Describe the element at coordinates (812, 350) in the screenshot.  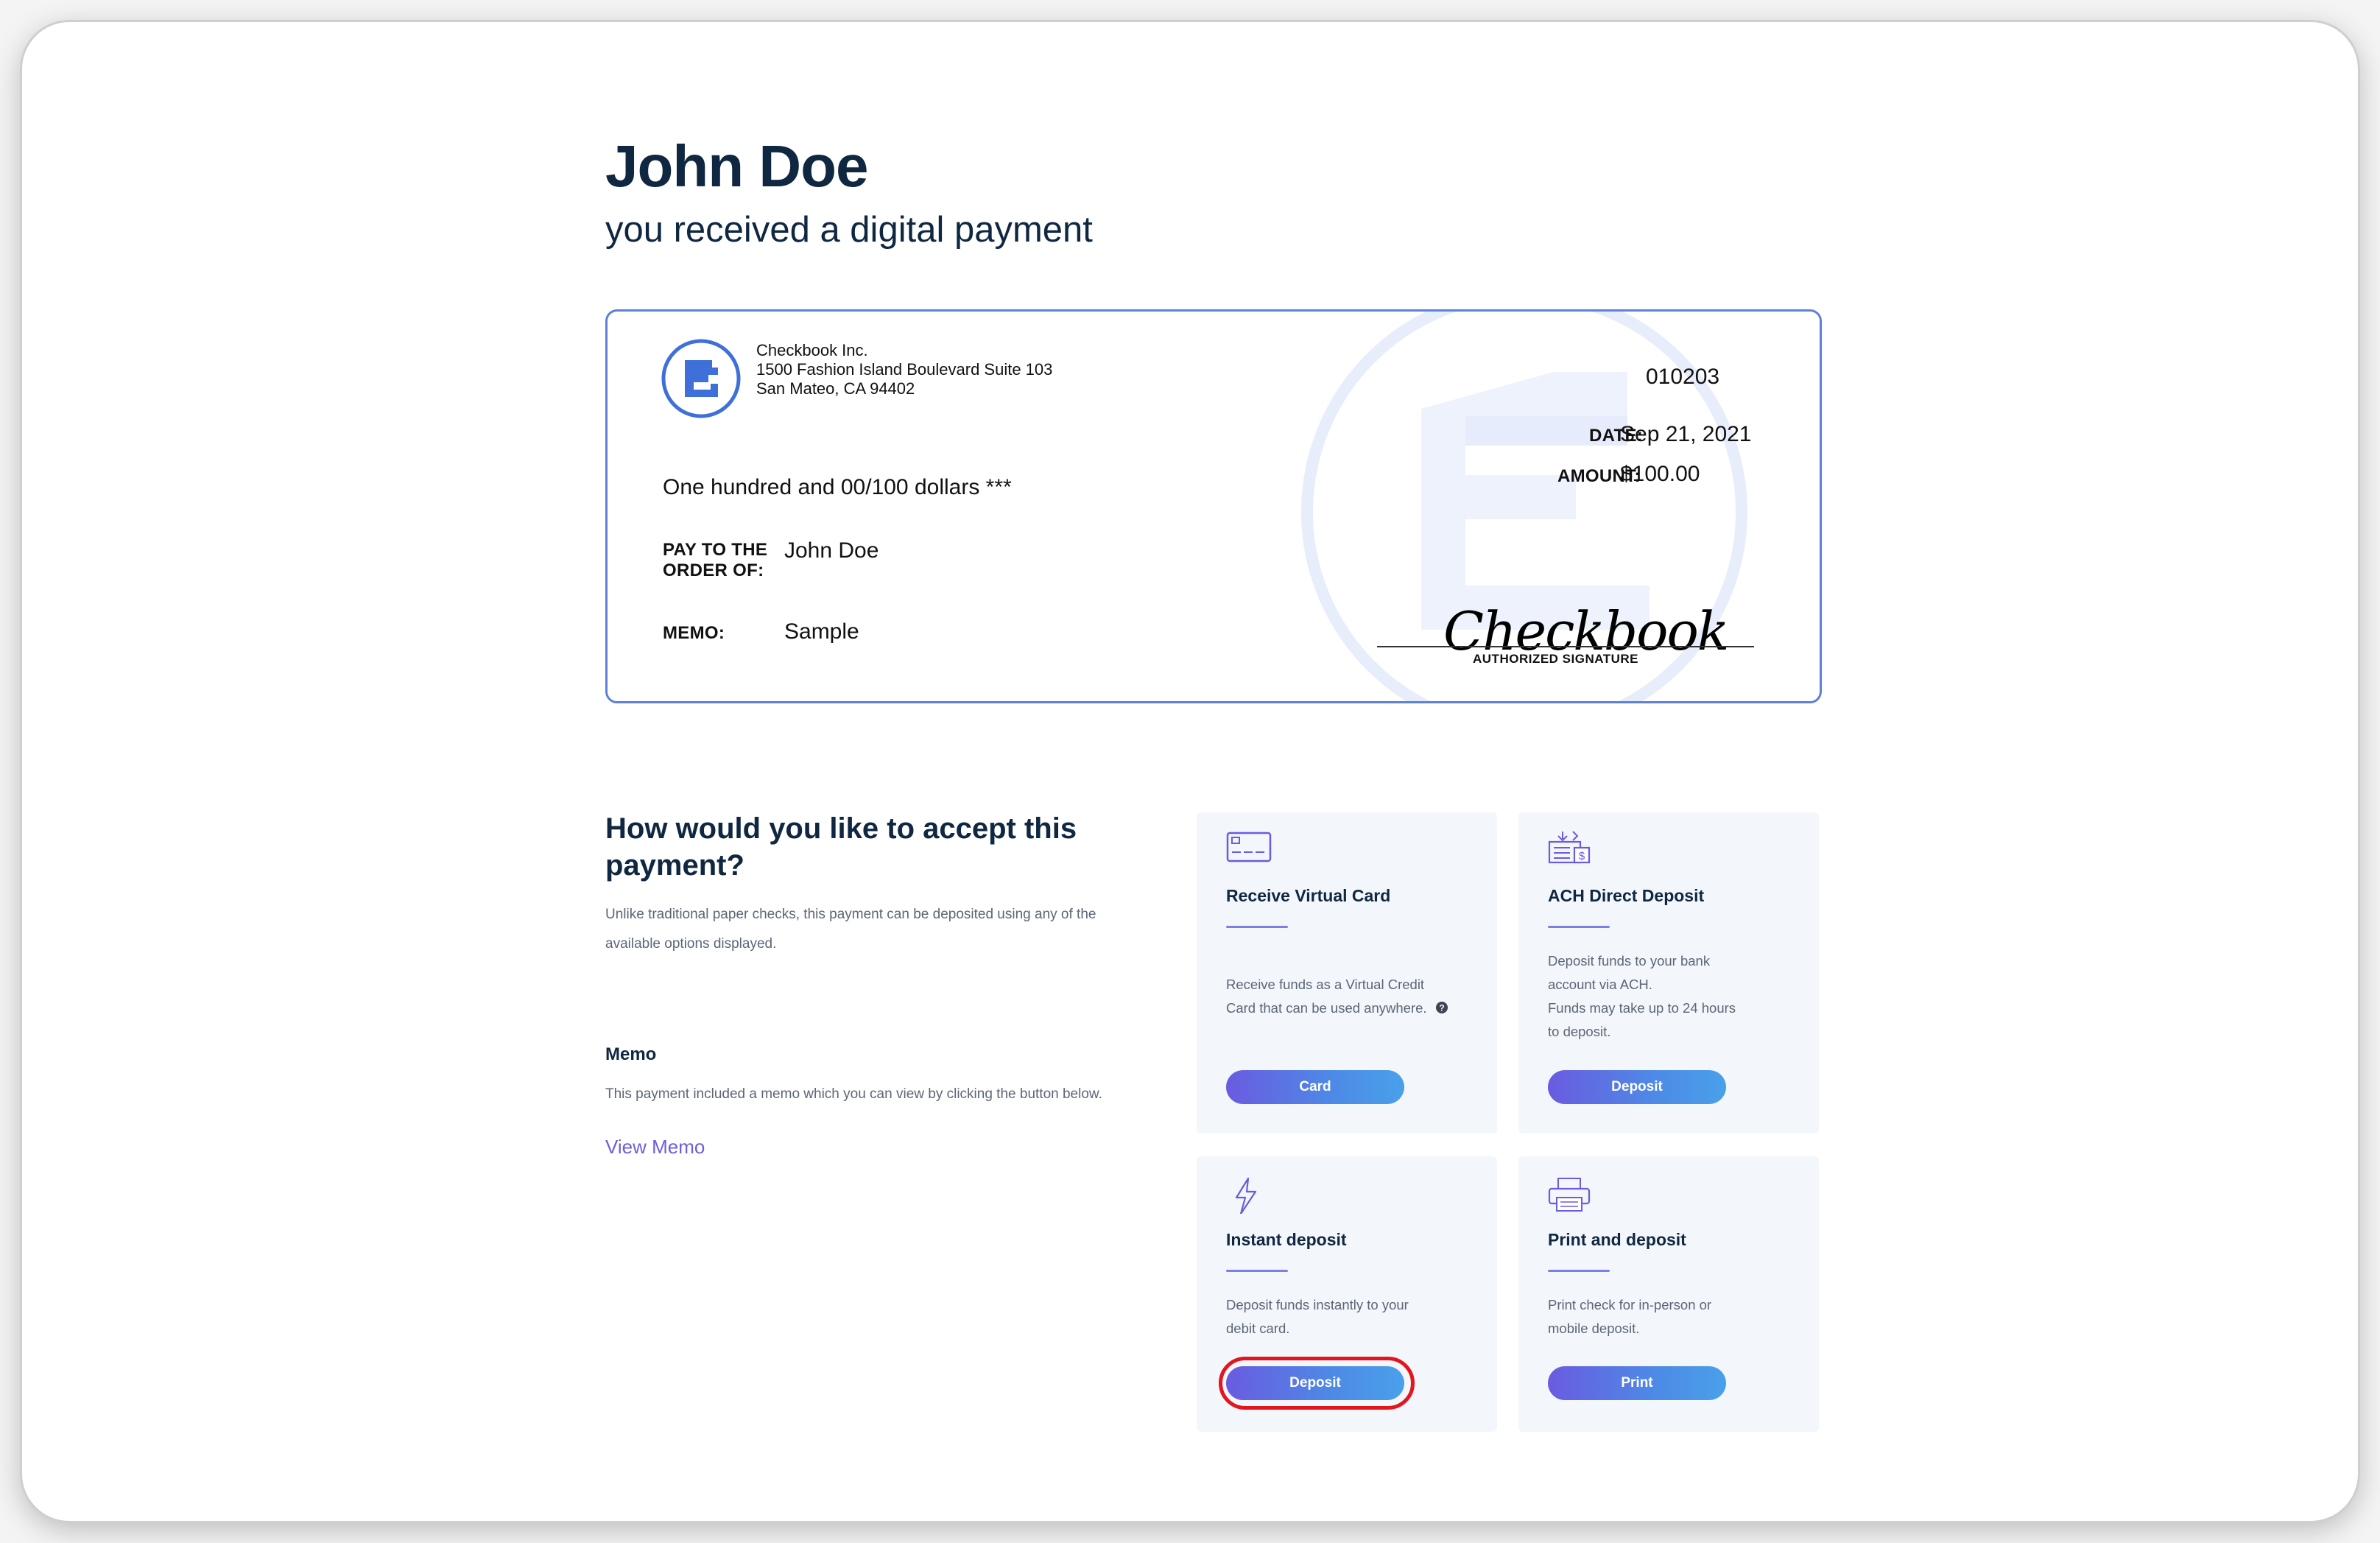
I see `company-name: Checkbook Inc.` at that location.